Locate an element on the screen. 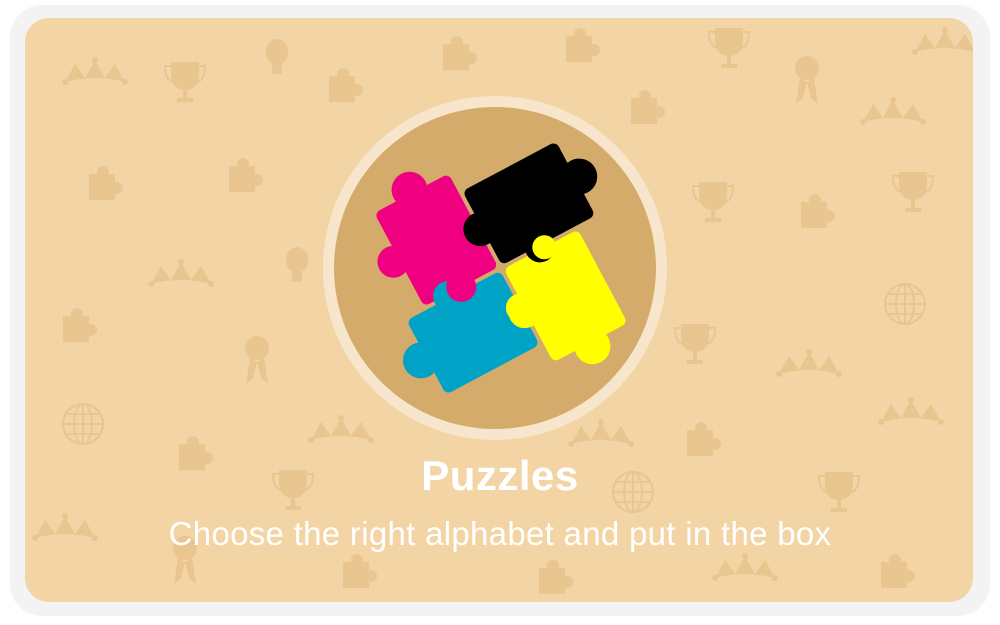  game-title: Puzzles is located at coordinates (500, 475).